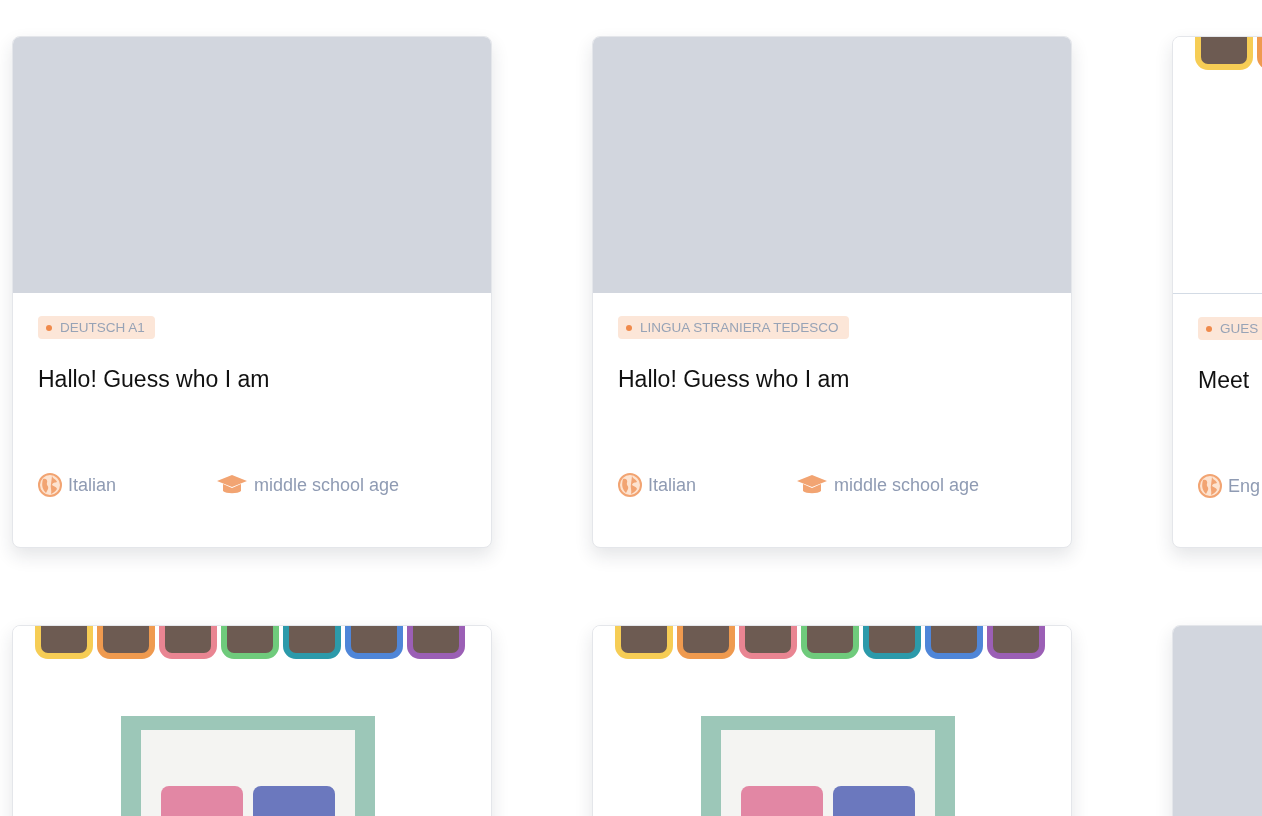 This screenshot has width=1262, height=816. What do you see at coordinates (1244, 486) in the screenshot?
I see `language-label: Eng` at bounding box center [1244, 486].